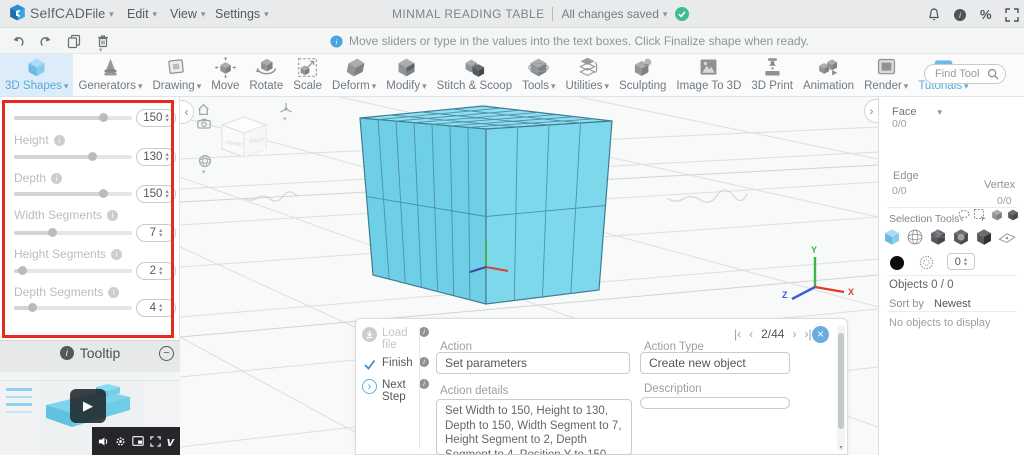  I want to click on toolbar-item-move: Move, so click(225, 75).